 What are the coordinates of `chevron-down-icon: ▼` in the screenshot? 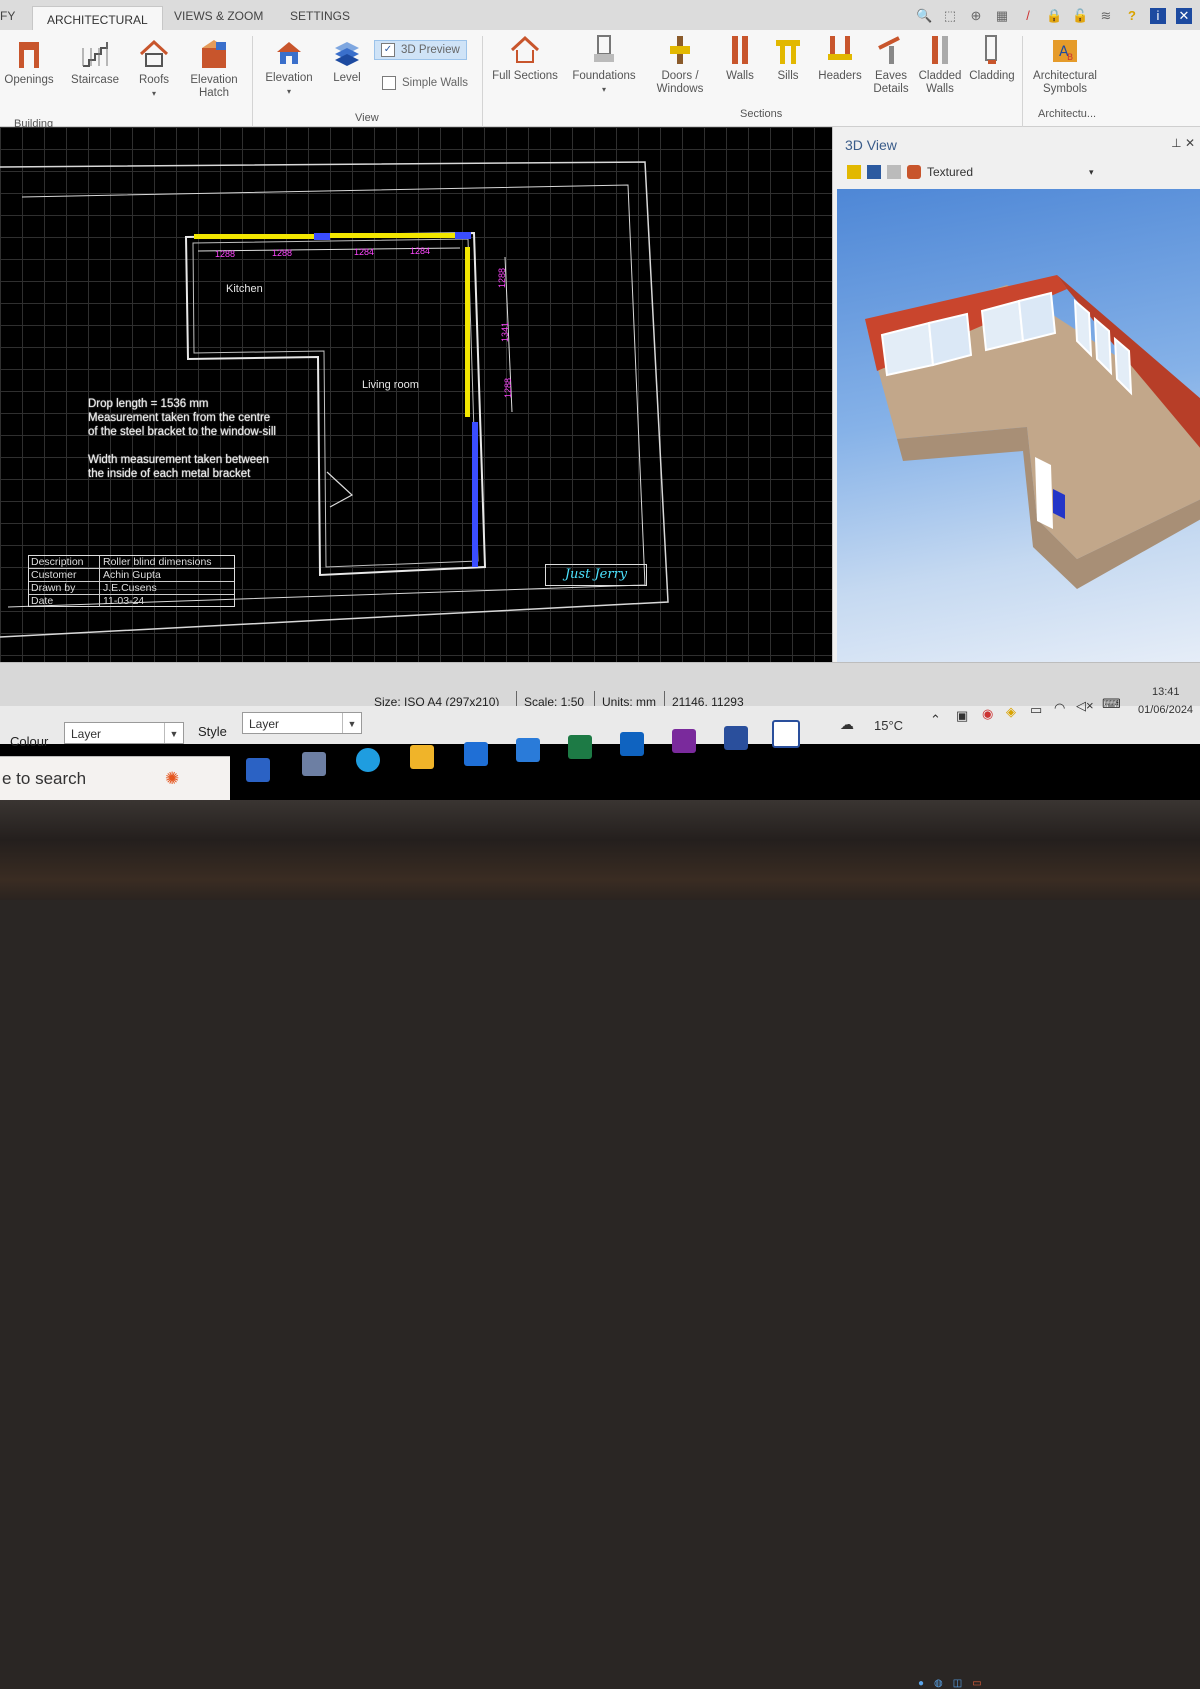 It's located at (173, 733).